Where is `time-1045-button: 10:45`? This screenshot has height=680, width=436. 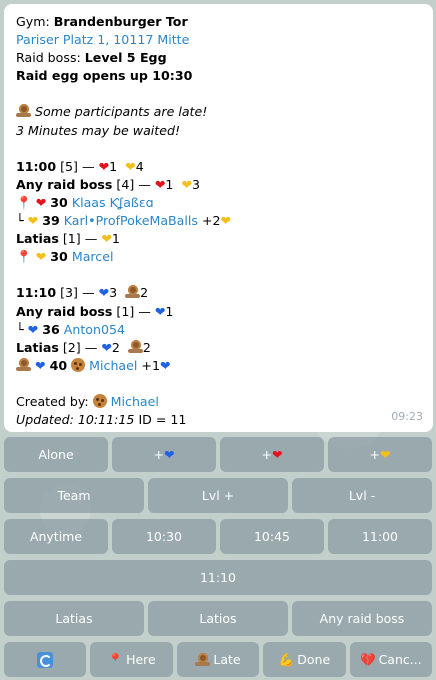 time-1045-button: 10:45 is located at coordinates (272, 536).